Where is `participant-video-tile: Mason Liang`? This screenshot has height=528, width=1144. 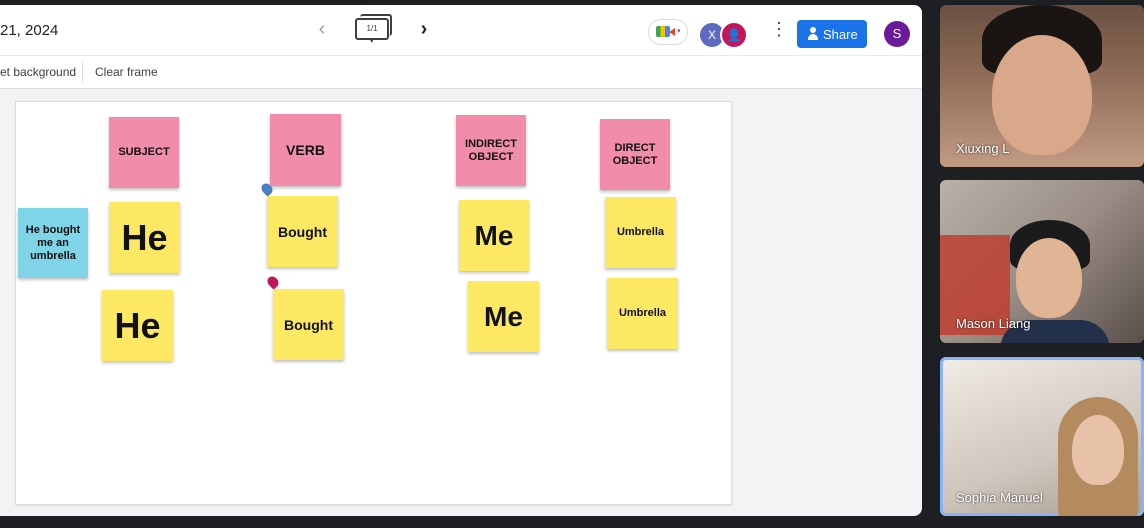
participant-video-tile: Mason Liang is located at coordinates (1042, 261).